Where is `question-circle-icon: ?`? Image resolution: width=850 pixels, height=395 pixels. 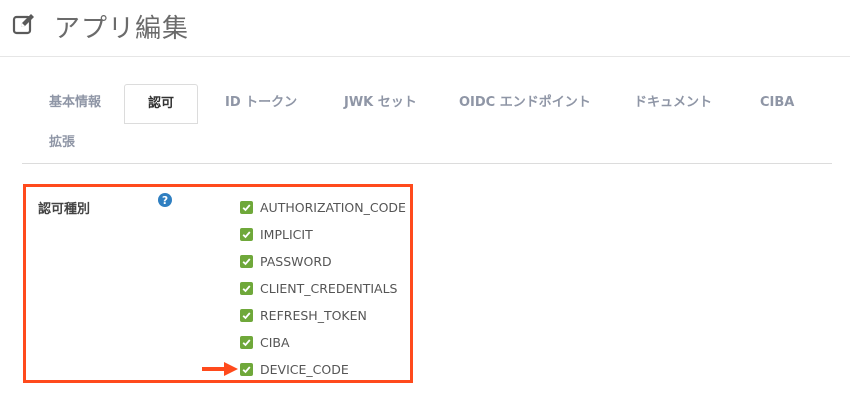
question-circle-icon: ? is located at coordinates (165, 200).